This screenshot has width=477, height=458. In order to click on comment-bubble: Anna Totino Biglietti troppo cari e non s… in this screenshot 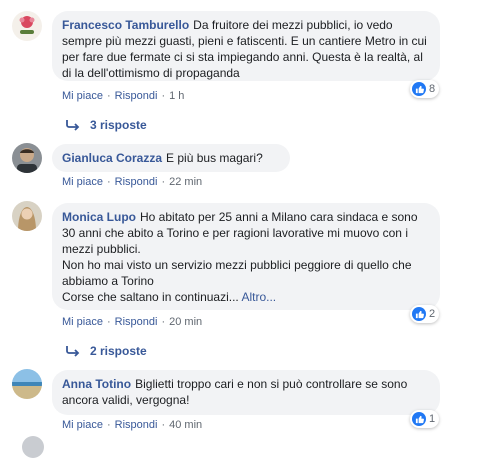, I will do `click(246, 392)`.